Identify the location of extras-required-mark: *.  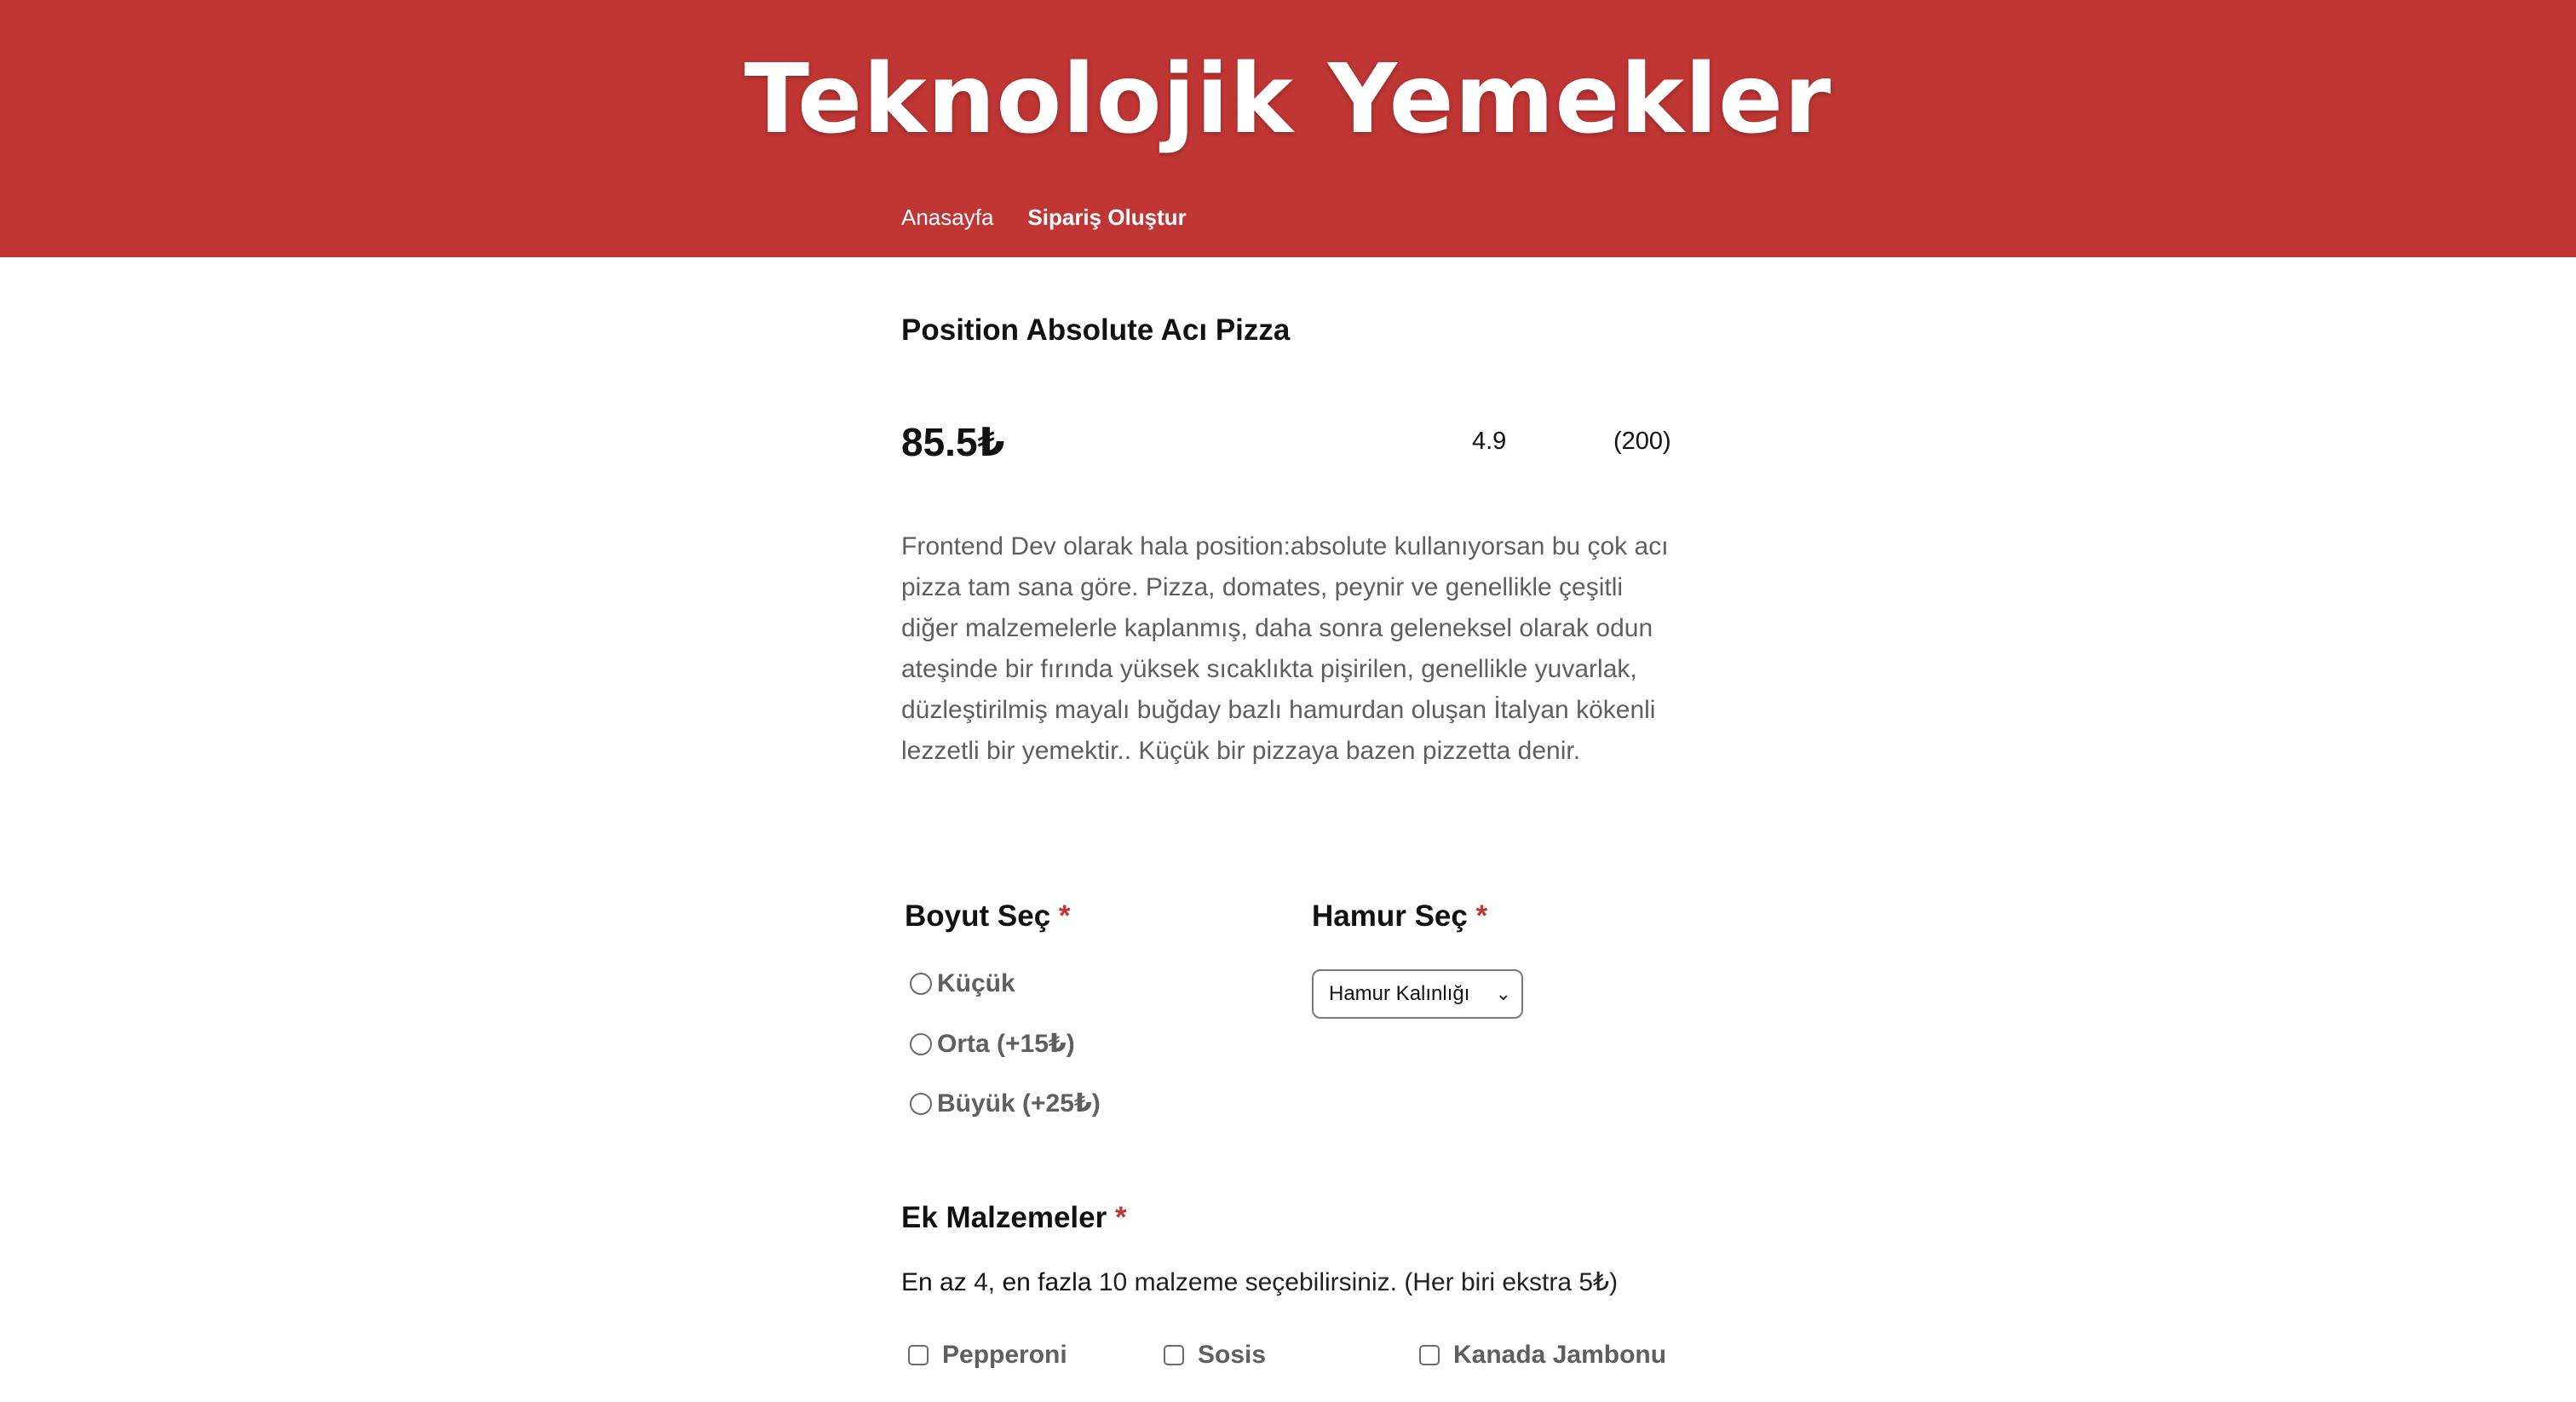
(1121, 1217).